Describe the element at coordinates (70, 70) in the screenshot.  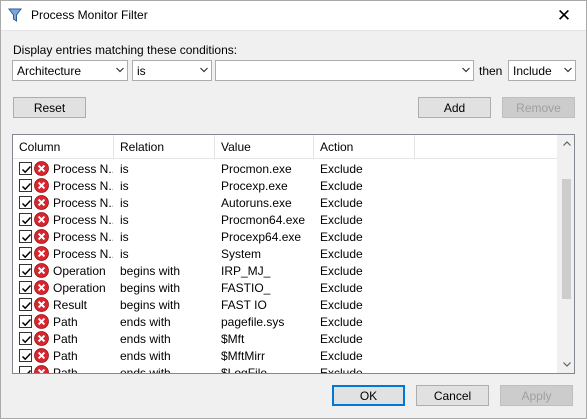
I see `column-select: Architecture` at that location.